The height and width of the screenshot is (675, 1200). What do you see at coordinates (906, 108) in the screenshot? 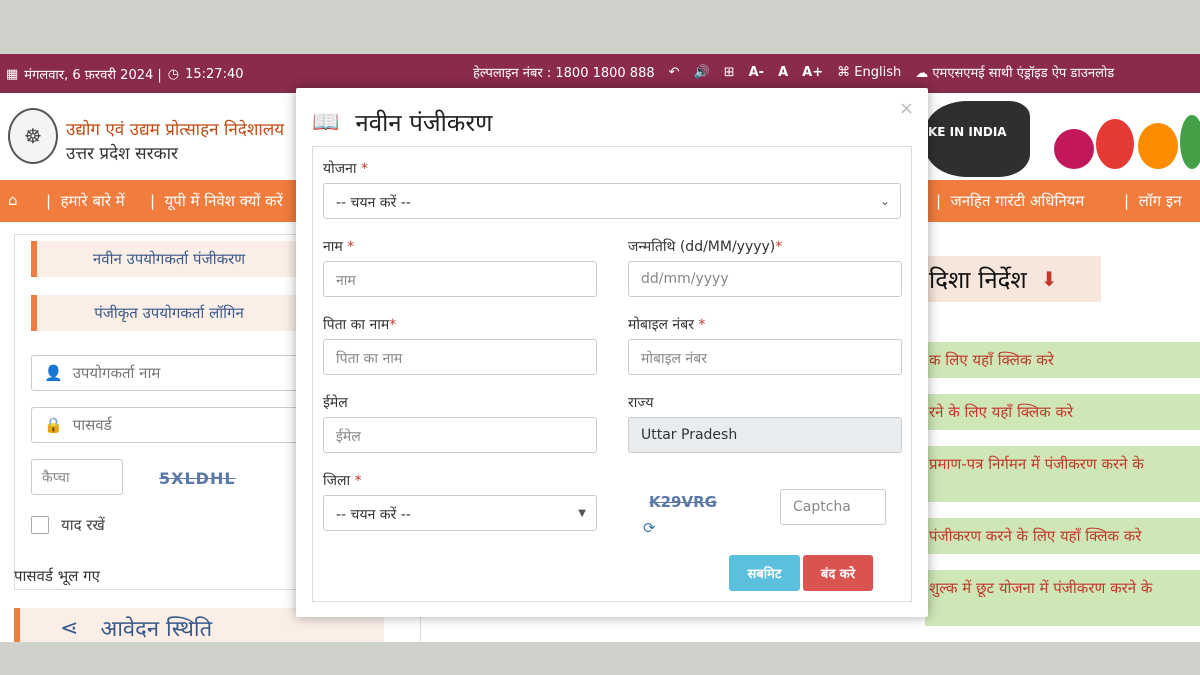
I see `close-icon: ×` at bounding box center [906, 108].